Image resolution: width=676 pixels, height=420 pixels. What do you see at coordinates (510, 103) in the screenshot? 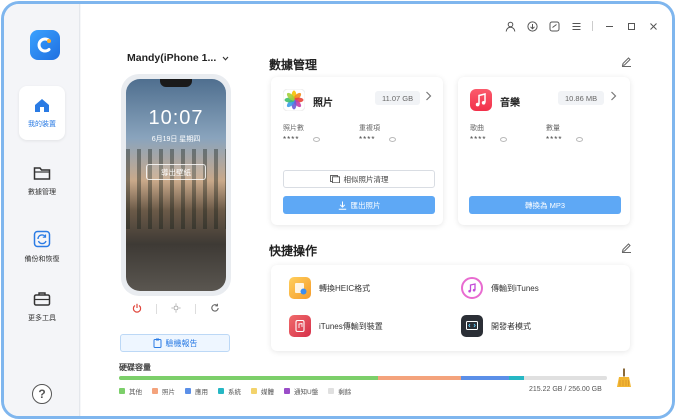
I see `music-title: 音樂` at bounding box center [510, 103].